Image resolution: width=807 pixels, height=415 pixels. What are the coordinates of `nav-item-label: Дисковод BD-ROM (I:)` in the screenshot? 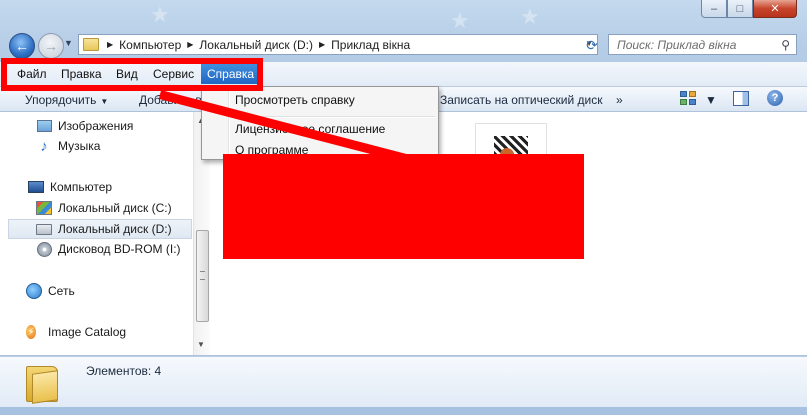 It's located at (119, 249).